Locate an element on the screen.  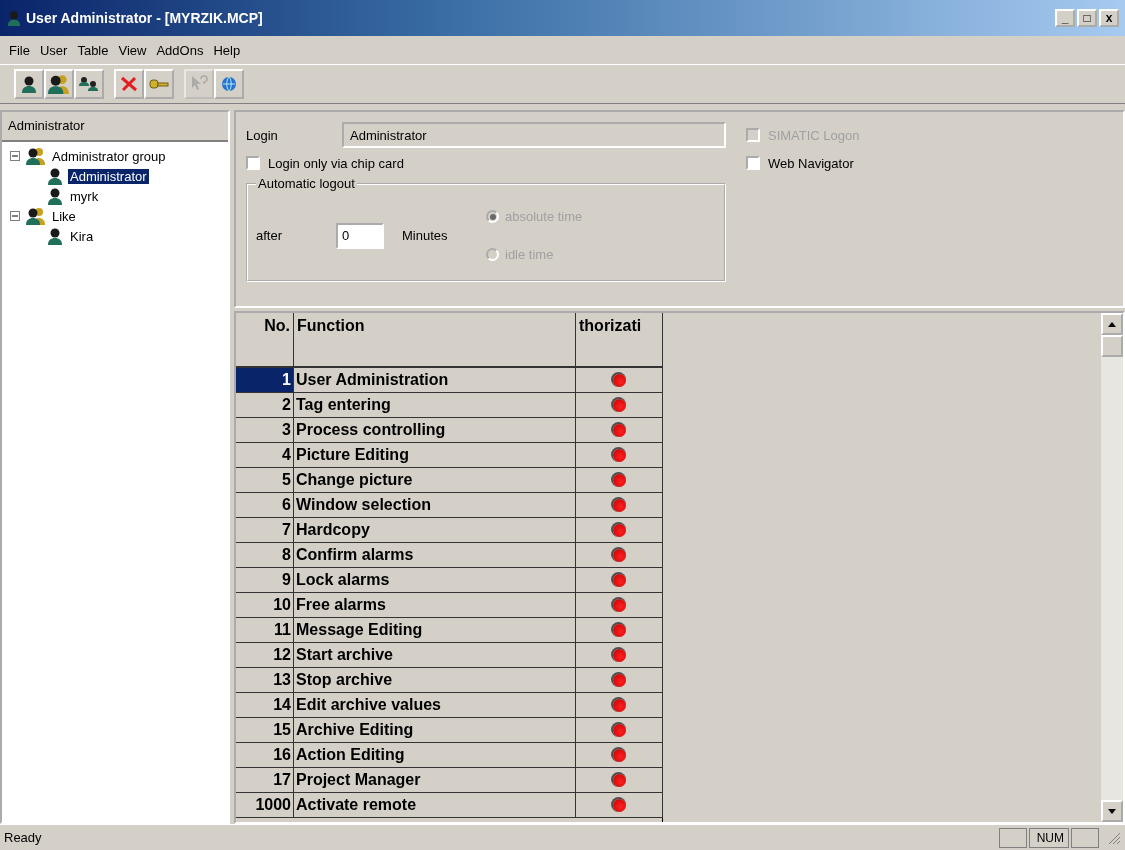
menu-item: User is located at coordinates (53, 50).